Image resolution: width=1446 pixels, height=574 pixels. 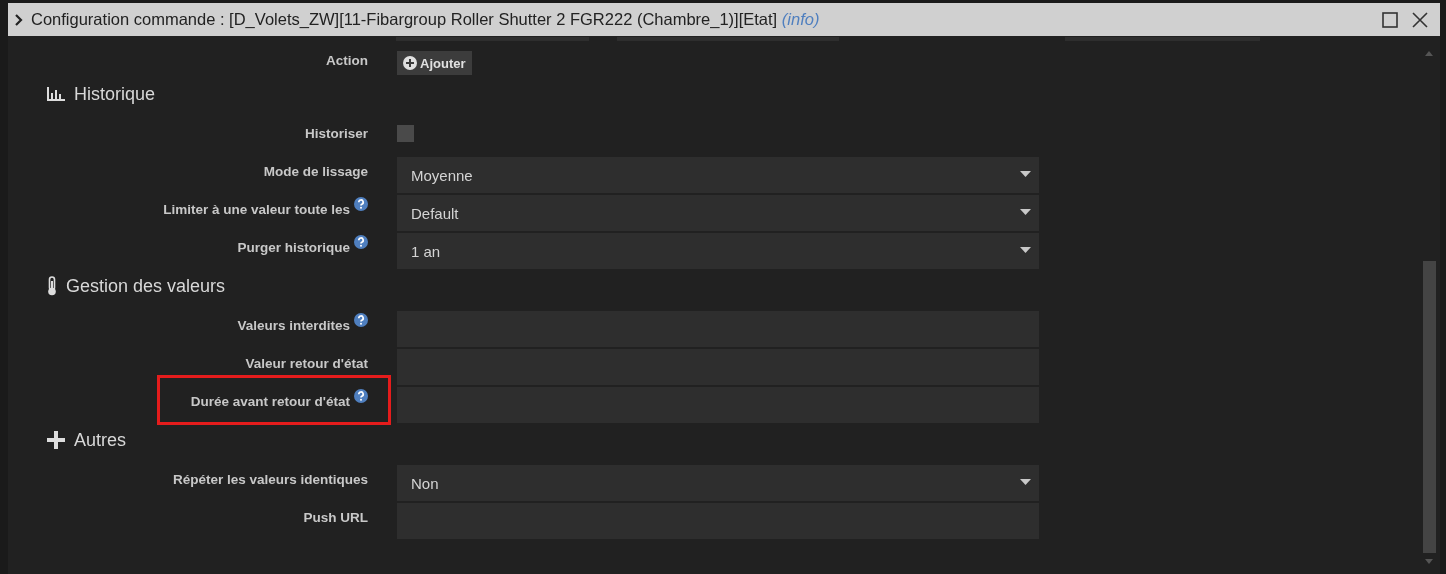 What do you see at coordinates (718, 483) in the screenshot?
I see `dropdown: Non` at bounding box center [718, 483].